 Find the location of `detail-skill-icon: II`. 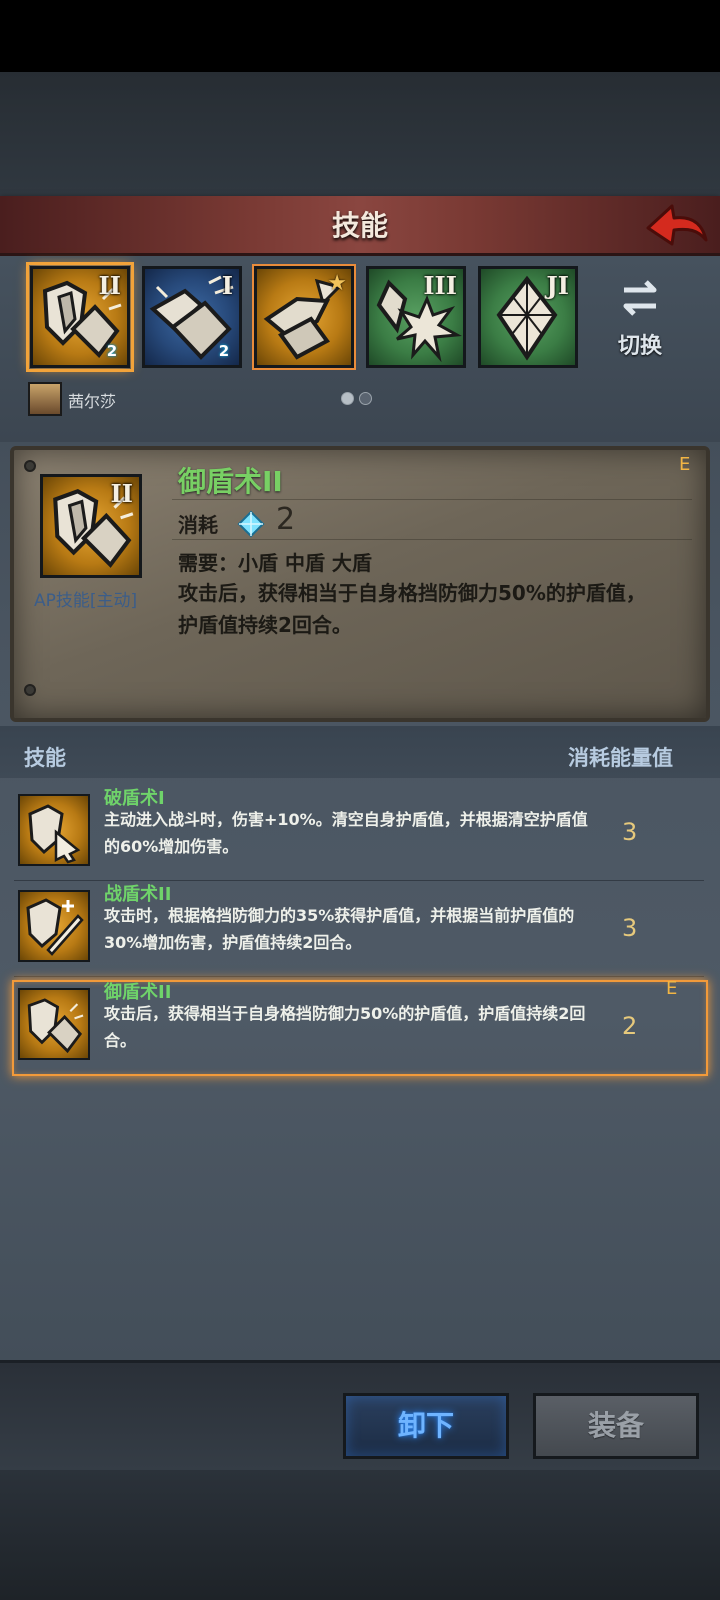

detail-skill-icon: II is located at coordinates (91, 526).